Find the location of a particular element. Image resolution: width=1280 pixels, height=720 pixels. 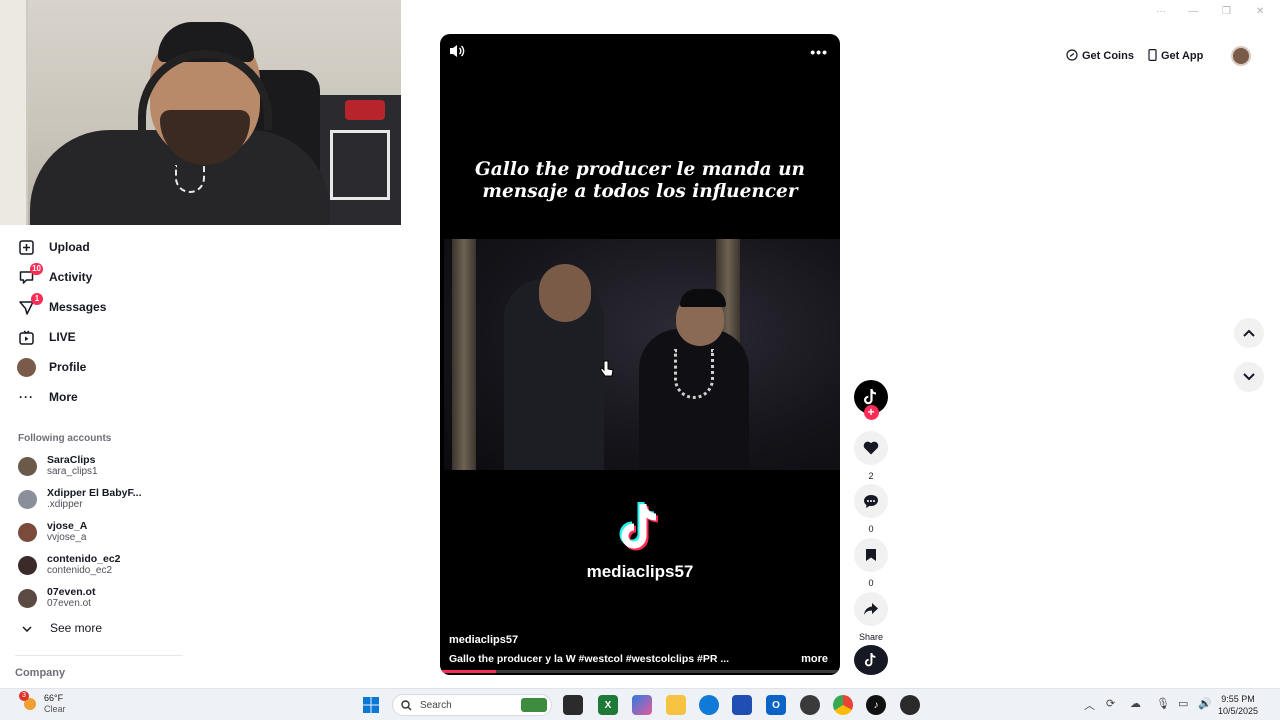

account-item: Xdipper El BabyF... .xdipper is located at coordinates (80, 499).